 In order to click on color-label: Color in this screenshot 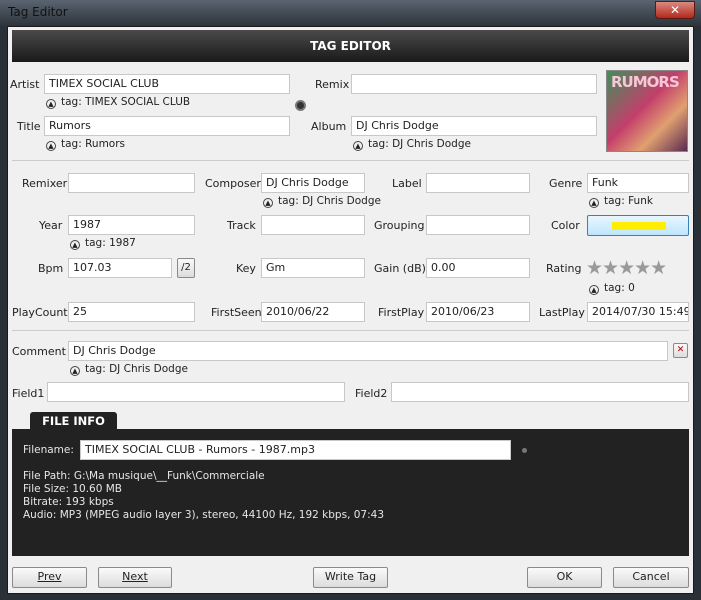, I will do `click(565, 225)`.